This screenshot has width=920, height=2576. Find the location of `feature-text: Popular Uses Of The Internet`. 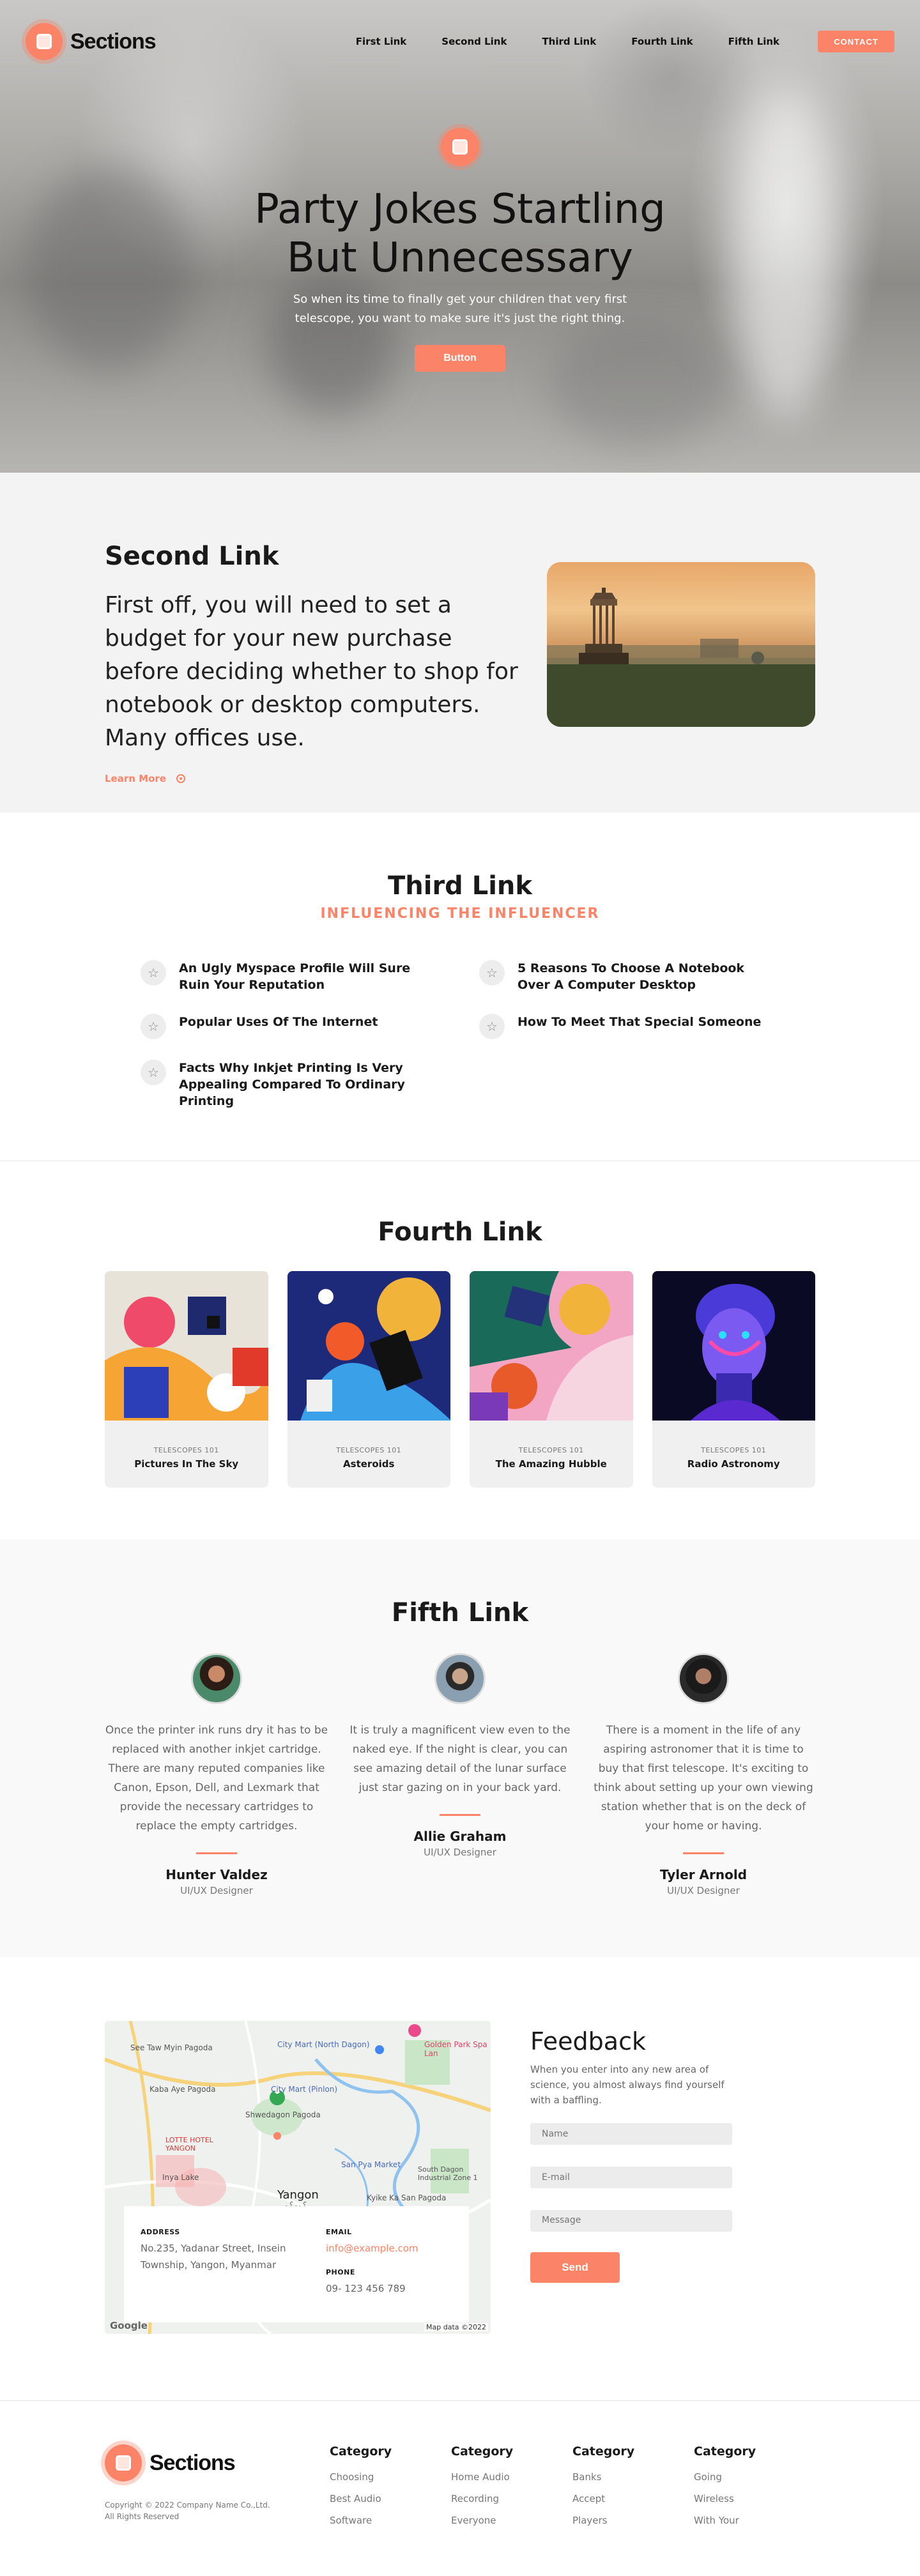

feature-text: Popular Uses Of The Internet is located at coordinates (278, 1022).